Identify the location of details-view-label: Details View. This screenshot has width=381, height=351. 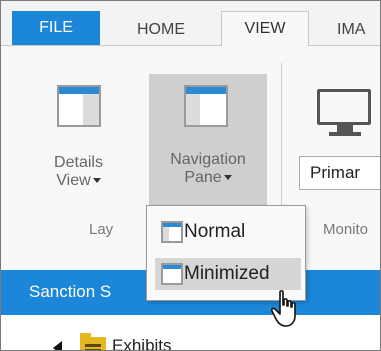
(78, 171).